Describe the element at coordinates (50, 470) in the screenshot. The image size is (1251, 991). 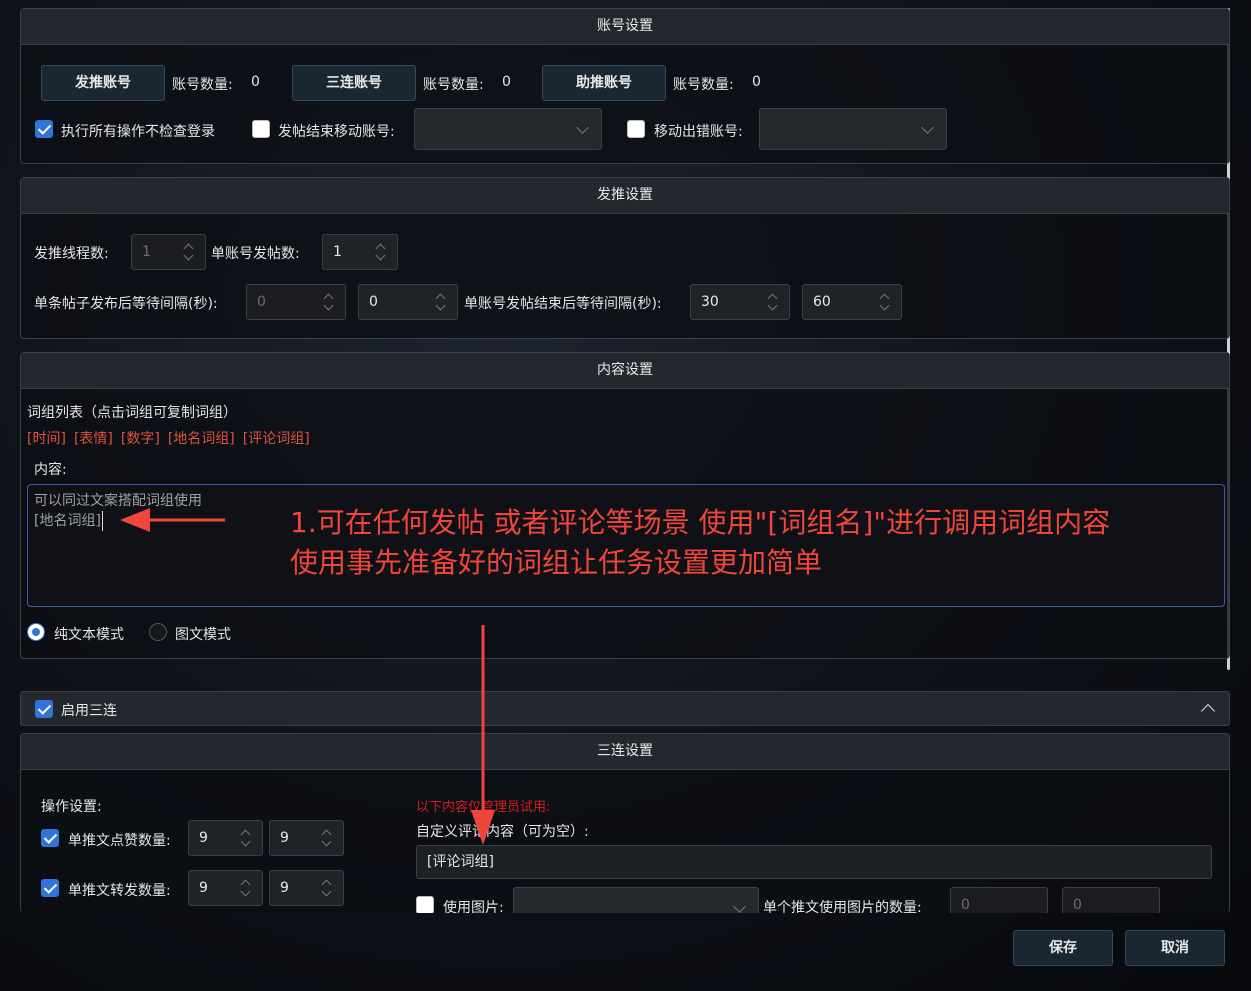
I see `content-label: 内容:` at that location.